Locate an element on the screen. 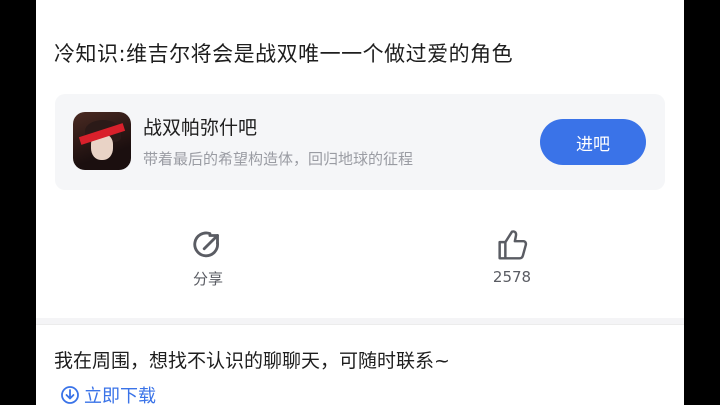 Image resolution: width=720 pixels, height=405 pixels. thumbs-up-icon is located at coordinates (513, 245).